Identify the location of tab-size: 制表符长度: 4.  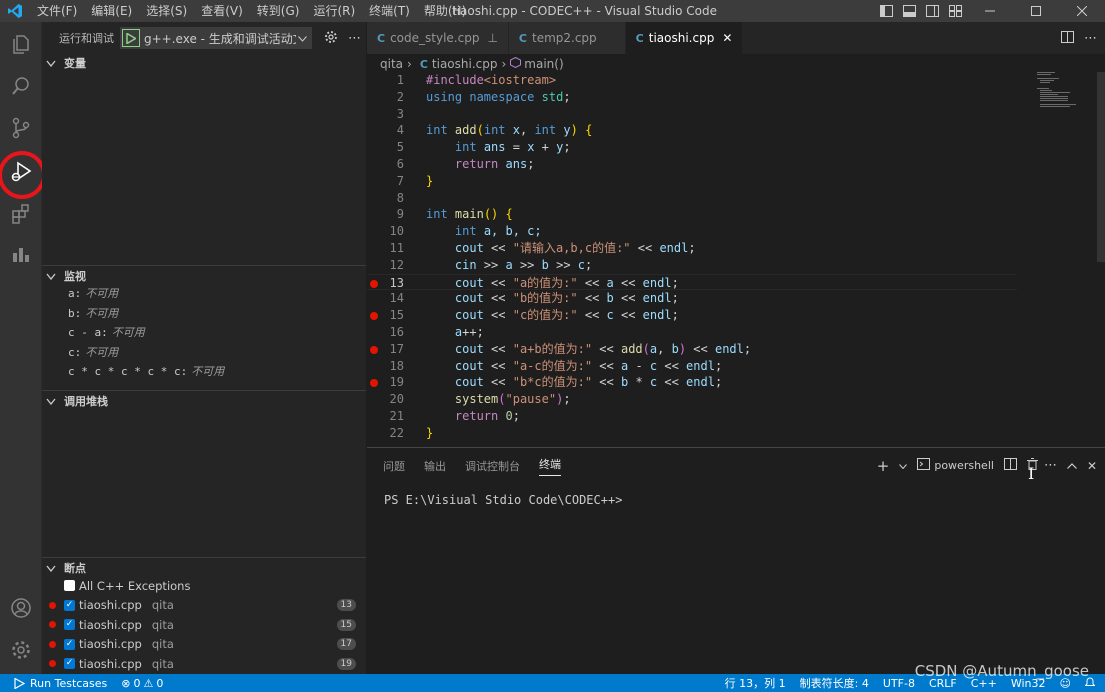
(834, 683).